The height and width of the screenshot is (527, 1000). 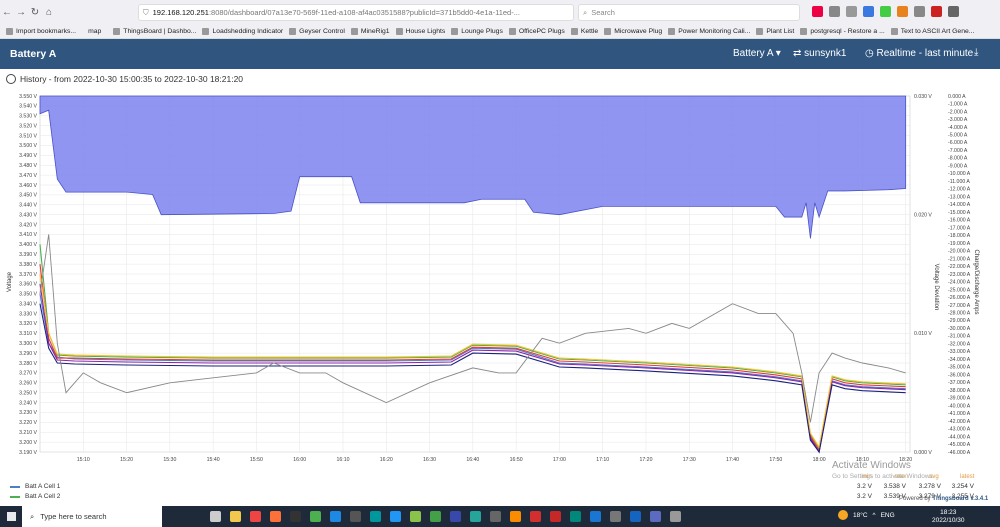 What do you see at coordinates (94, 31) in the screenshot?
I see `bookmark-item: map` at bounding box center [94, 31].